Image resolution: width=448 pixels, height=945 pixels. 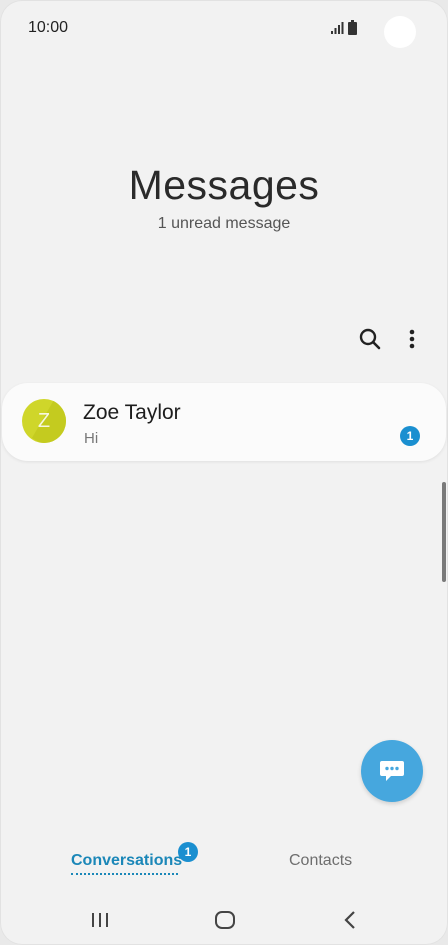 What do you see at coordinates (352, 27) in the screenshot?
I see `battery-icon` at bounding box center [352, 27].